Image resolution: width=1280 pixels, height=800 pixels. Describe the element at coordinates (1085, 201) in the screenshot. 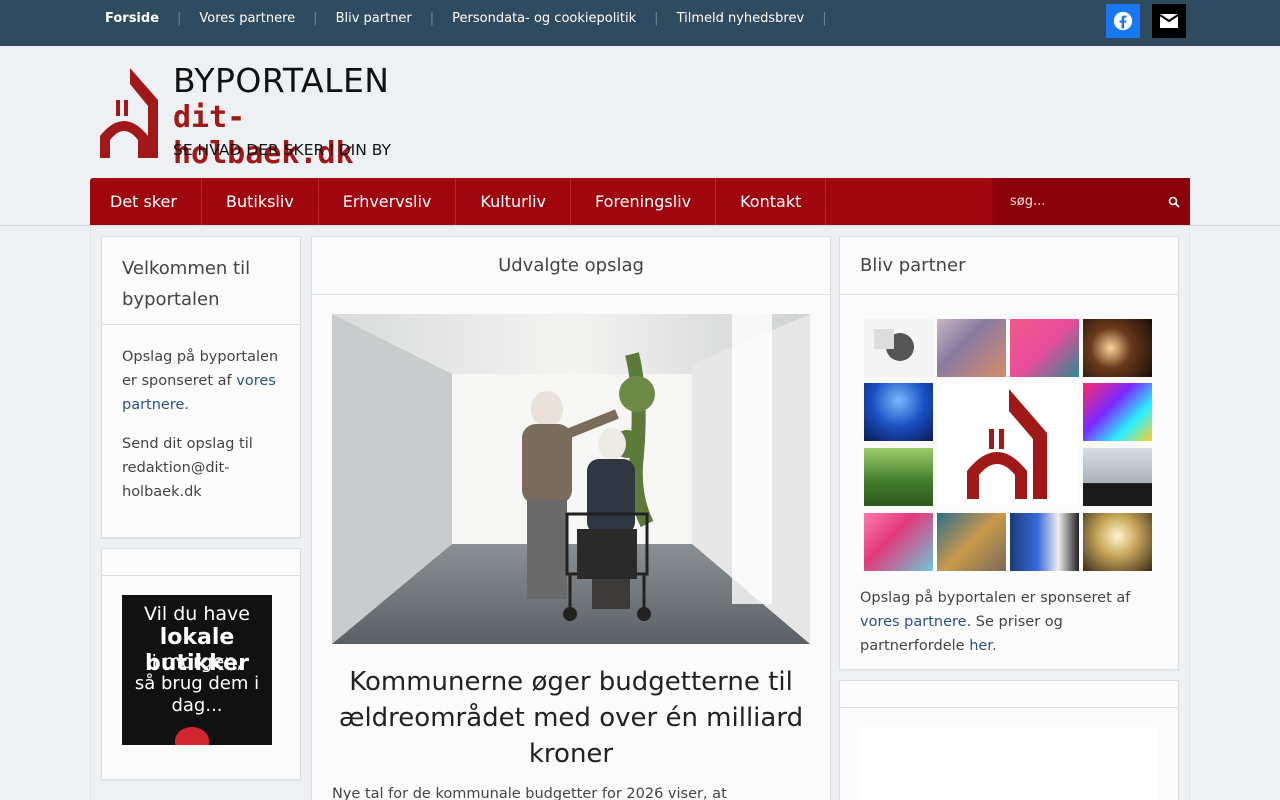

I see `search-input` at that location.